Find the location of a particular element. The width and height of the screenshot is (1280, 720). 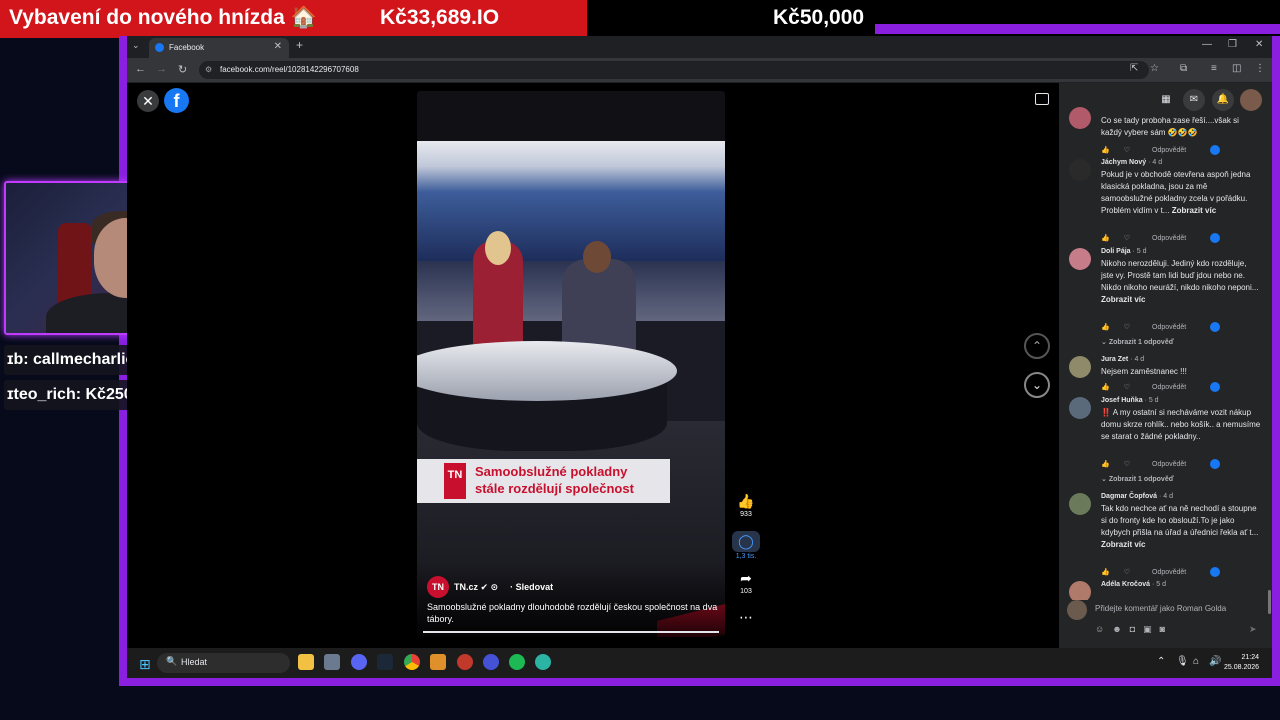

discord-icon is located at coordinates (359, 662).